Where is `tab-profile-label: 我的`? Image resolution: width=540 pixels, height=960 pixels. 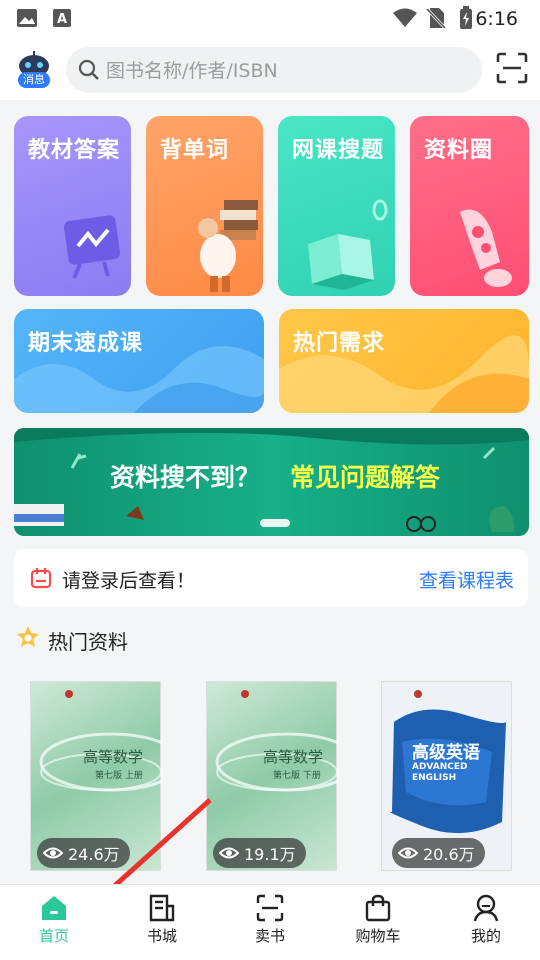 tab-profile-label: 我的 is located at coordinates (485, 936).